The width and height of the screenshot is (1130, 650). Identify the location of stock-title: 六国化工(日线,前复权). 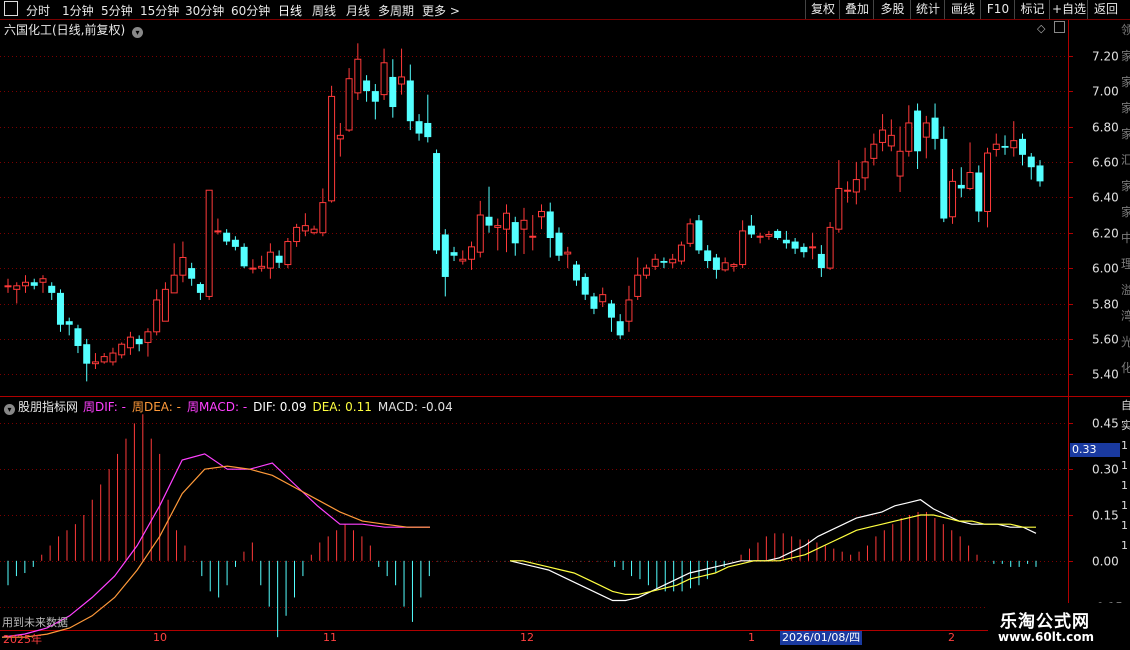
(65, 30).